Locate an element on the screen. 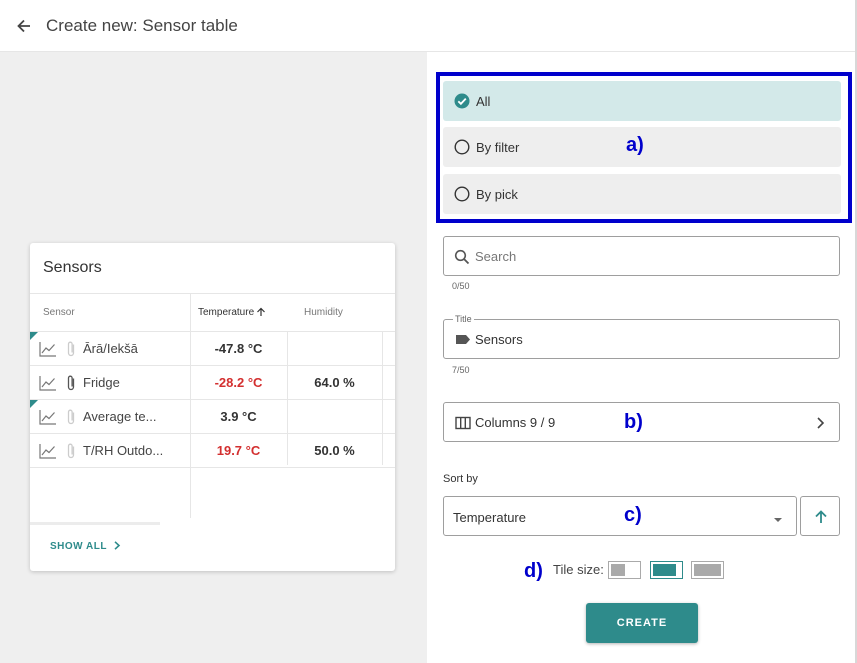  tile-size-large is located at coordinates (707, 570).